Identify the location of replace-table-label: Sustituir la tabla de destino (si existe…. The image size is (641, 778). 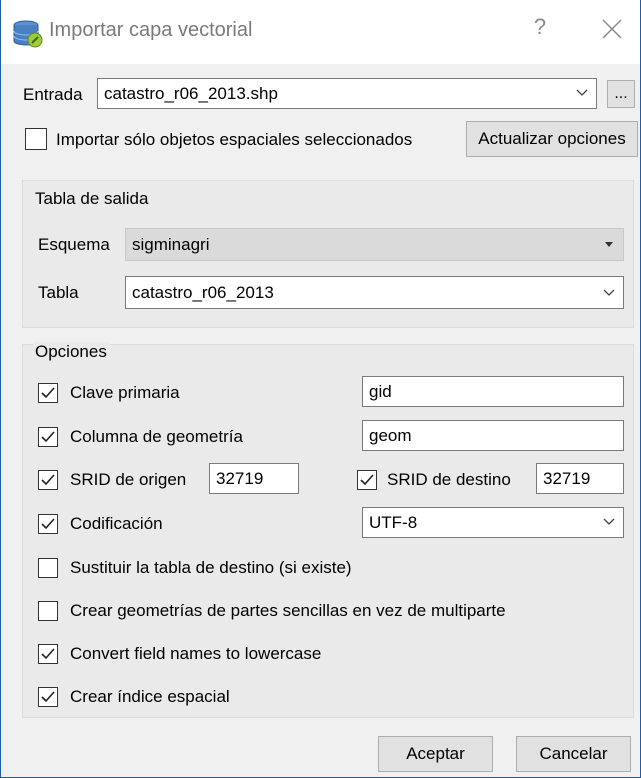
(211, 567).